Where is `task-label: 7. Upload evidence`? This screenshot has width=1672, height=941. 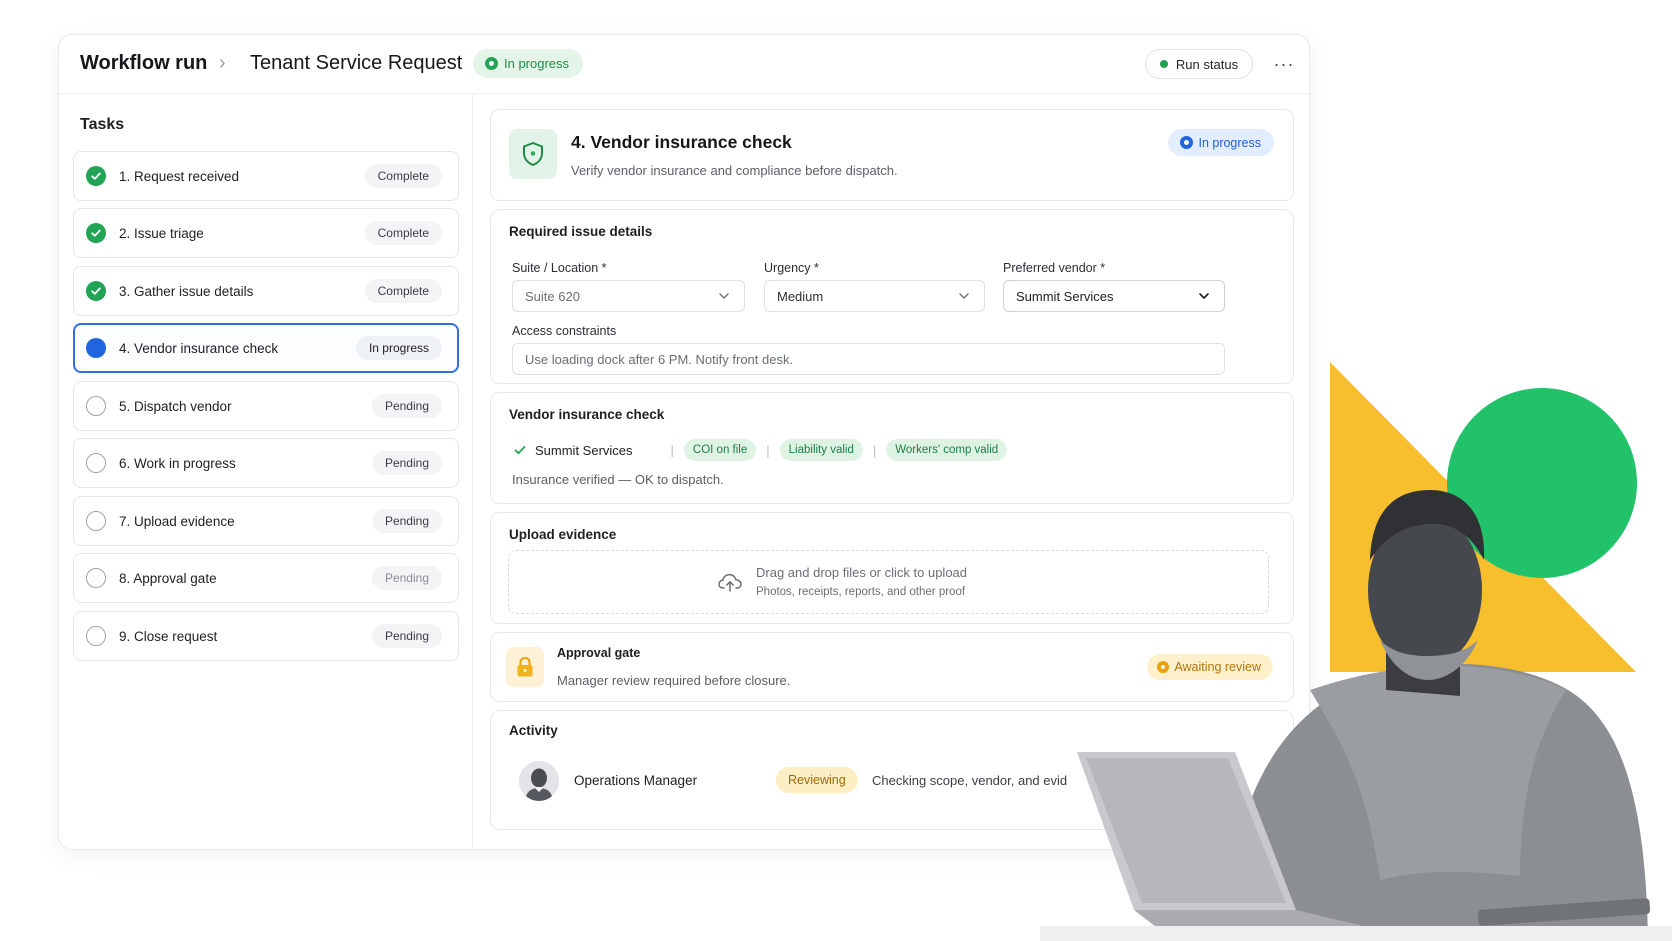
task-label: 7. Upload evidence is located at coordinates (177, 521).